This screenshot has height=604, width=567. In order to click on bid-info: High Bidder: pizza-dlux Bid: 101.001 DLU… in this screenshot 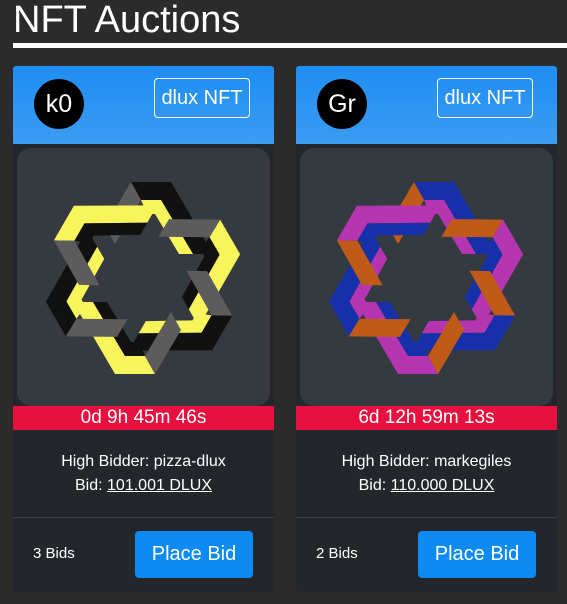, I will do `click(143, 474)`.